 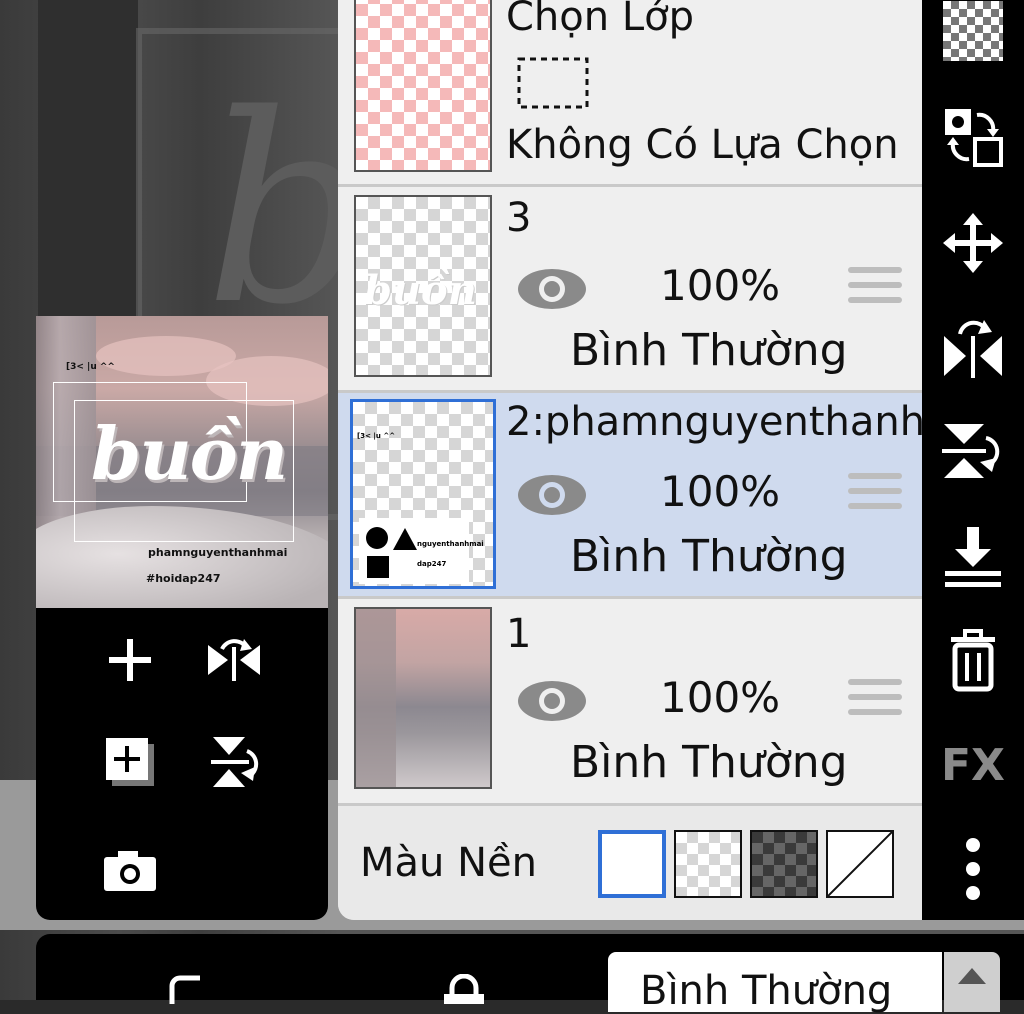 I want to click on checker-icon, so click(x=973, y=31).